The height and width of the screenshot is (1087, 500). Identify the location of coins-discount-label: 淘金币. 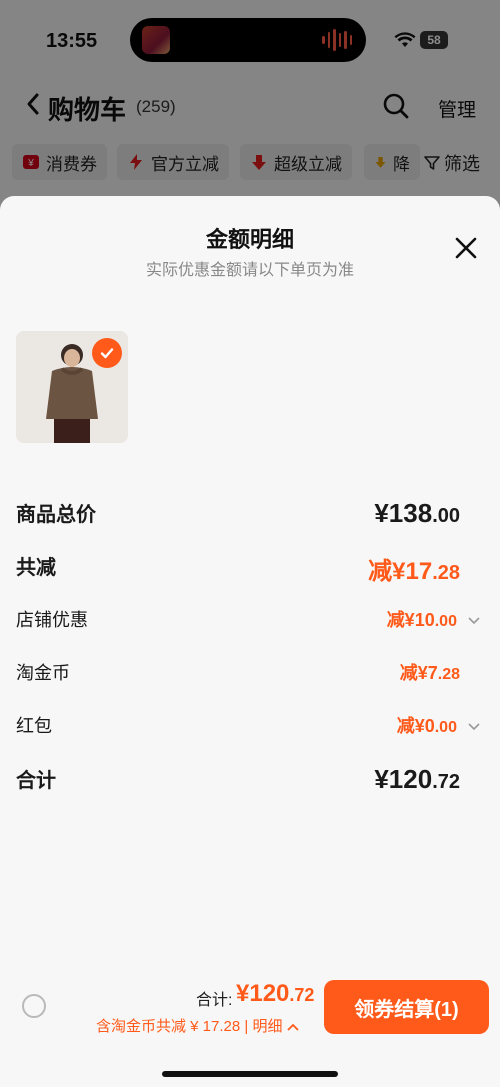
(43, 673).